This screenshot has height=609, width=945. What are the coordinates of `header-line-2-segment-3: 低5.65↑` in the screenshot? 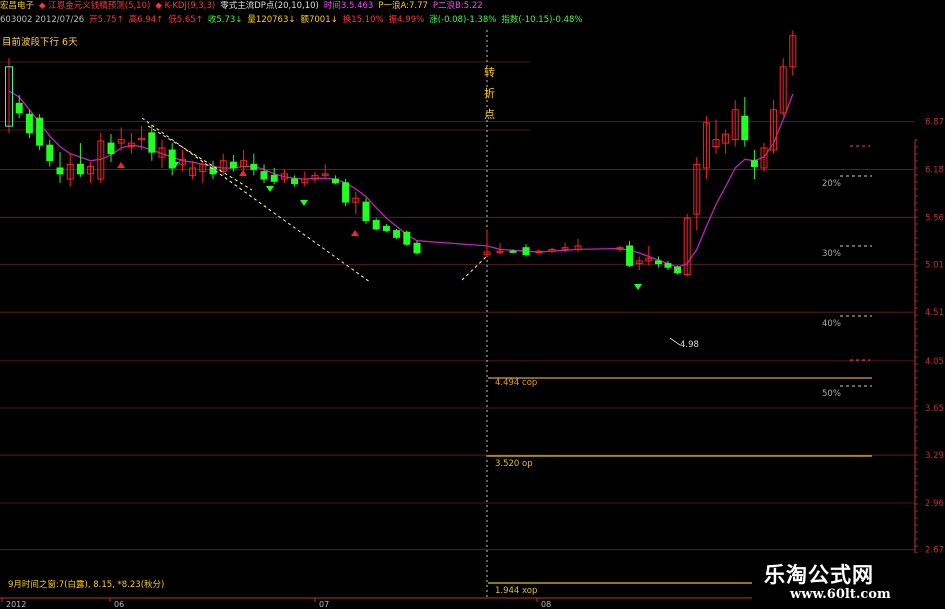 It's located at (185, 20).